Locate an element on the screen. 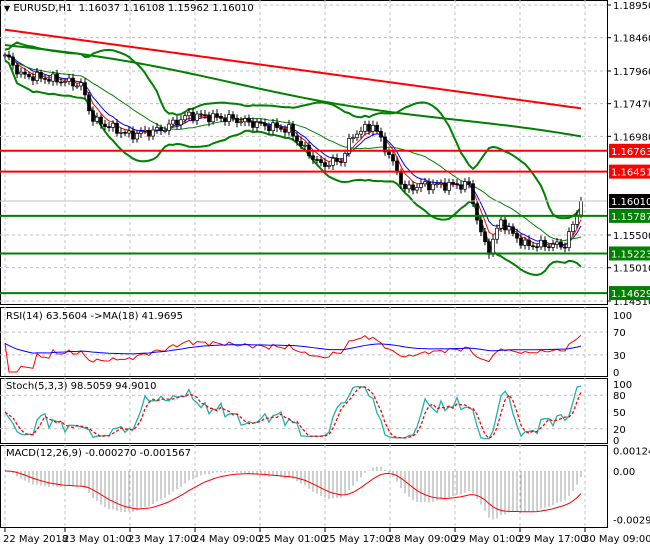  time-axis-label: 25 May 17:00 is located at coordinates (357, 539).